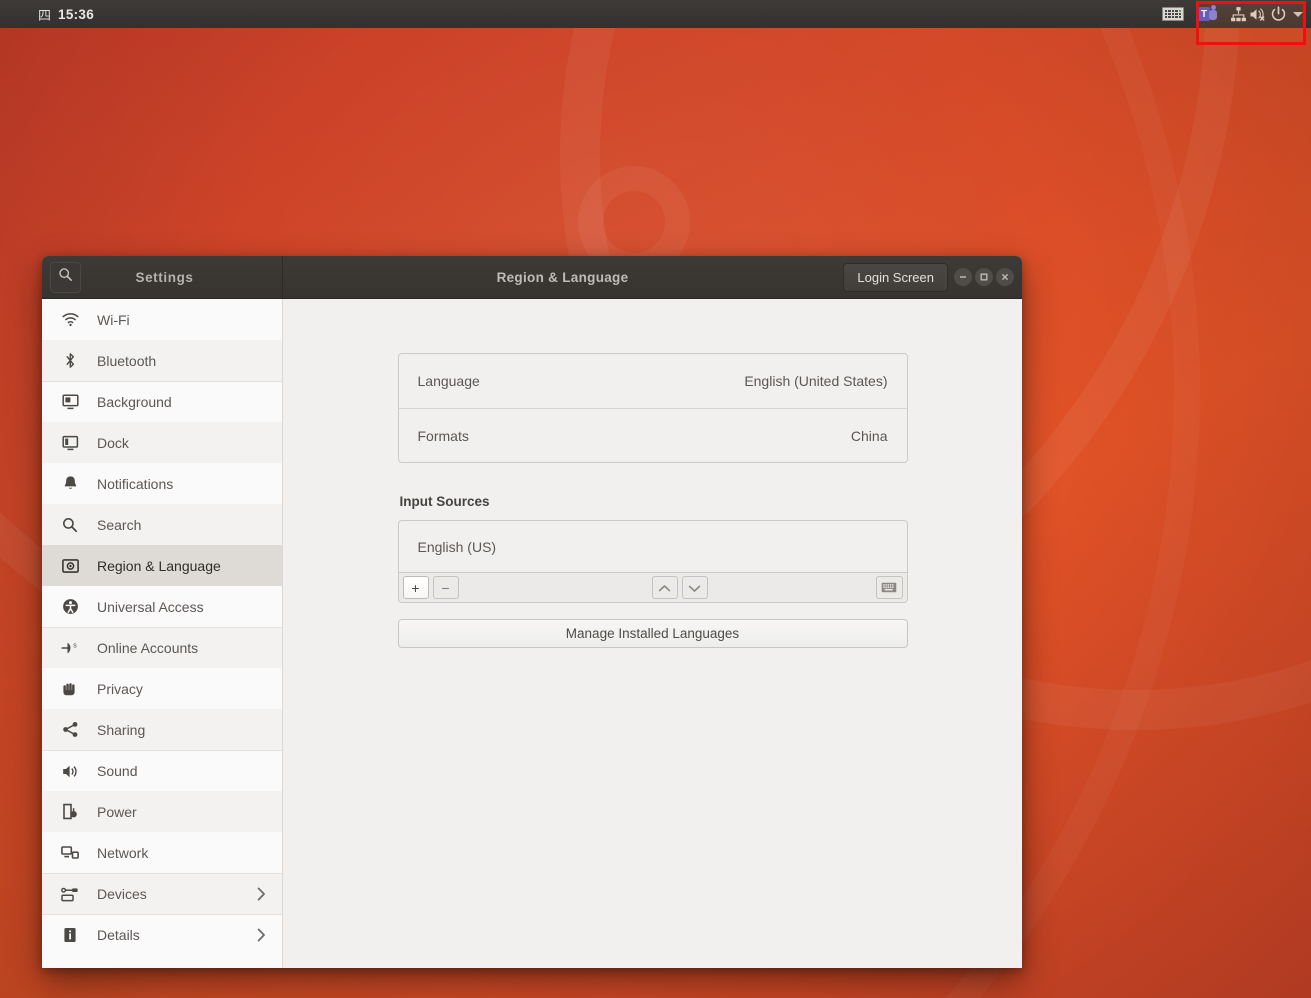 This screenshot has height=998, width=1311. Describe the element at coordinates (117, 771) in the screenshot. I see `sidebar-item-label: Sound` at that location.